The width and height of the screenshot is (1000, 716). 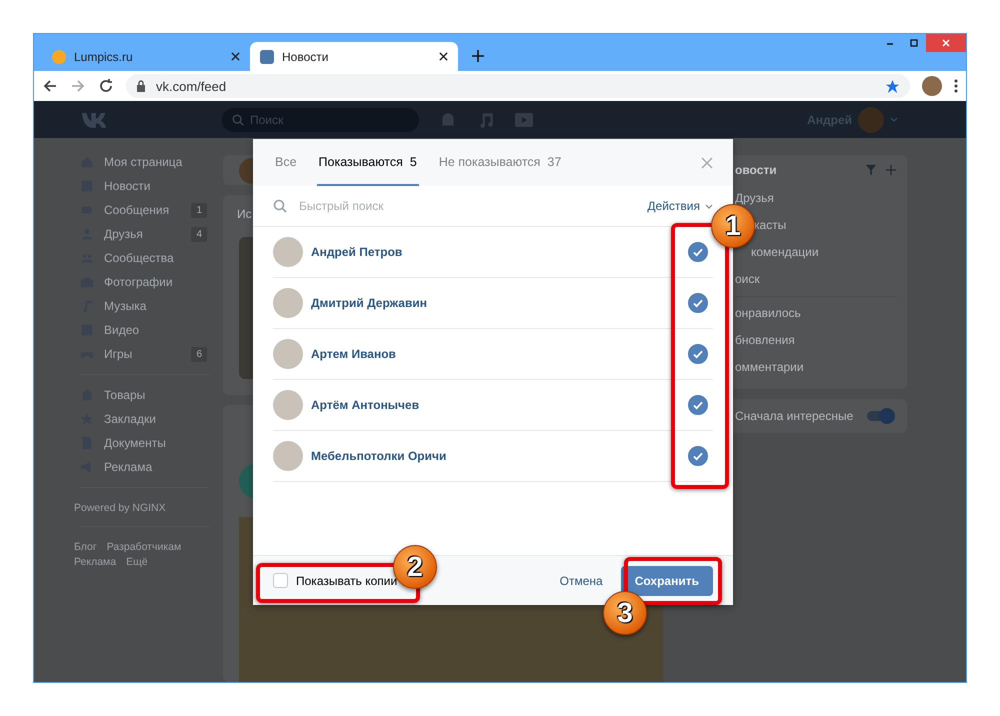 I want to click on save-button: Сохранить, so click(x=666, y=581).